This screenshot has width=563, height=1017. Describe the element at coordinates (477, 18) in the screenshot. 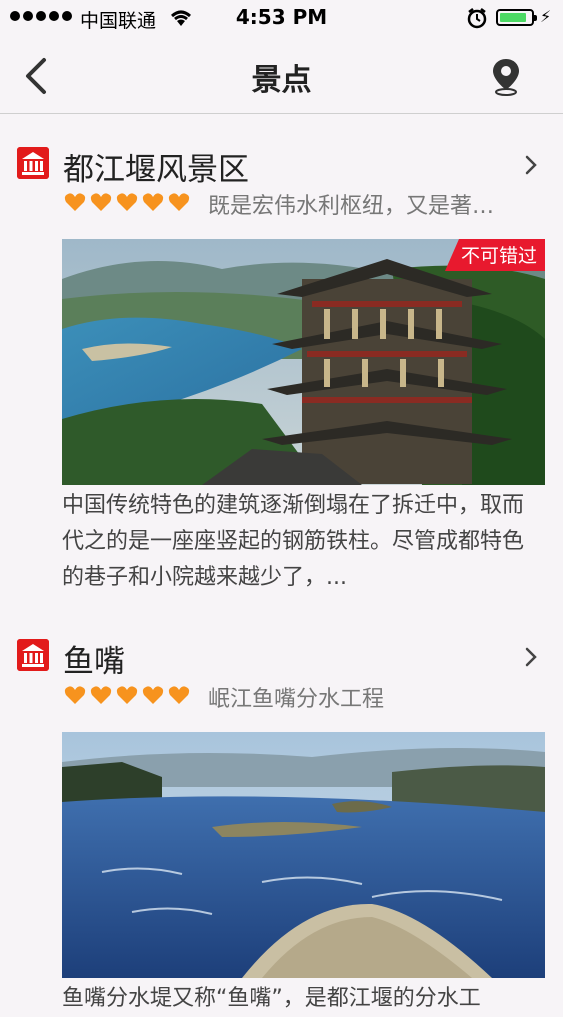

I see `alarm-icon` at that location.